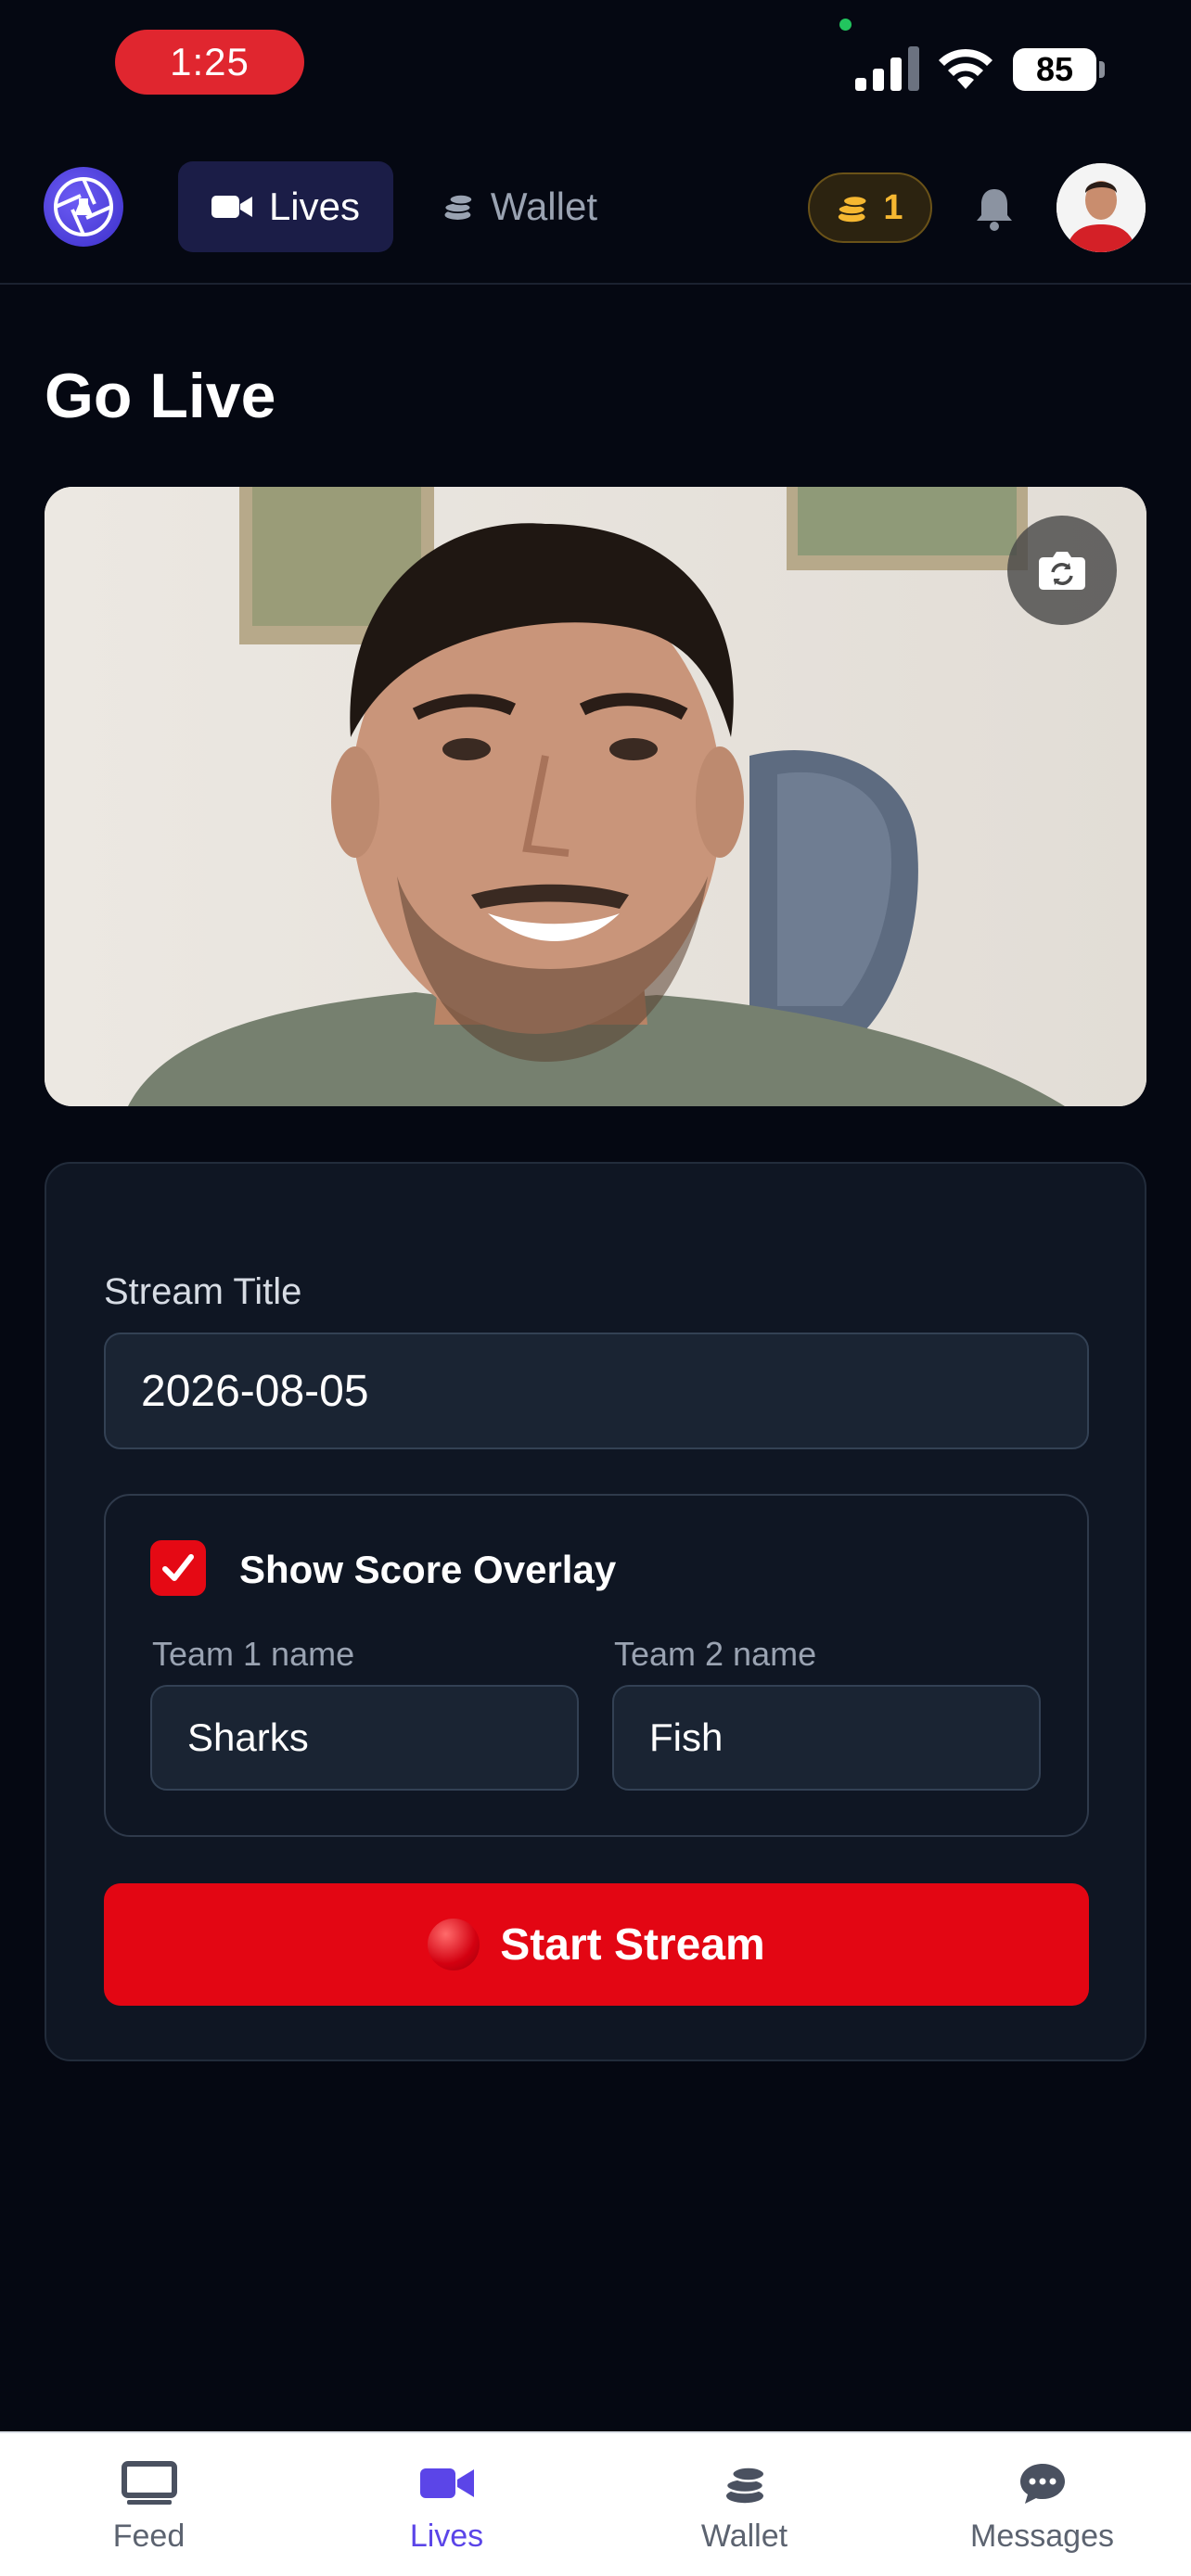 This screenshot has height=2576, width=1191. What do you see at coordinates (543, 207) in the screenshot?
I see `nav-tab-label: Wallet` at bounding box center [543, 207].